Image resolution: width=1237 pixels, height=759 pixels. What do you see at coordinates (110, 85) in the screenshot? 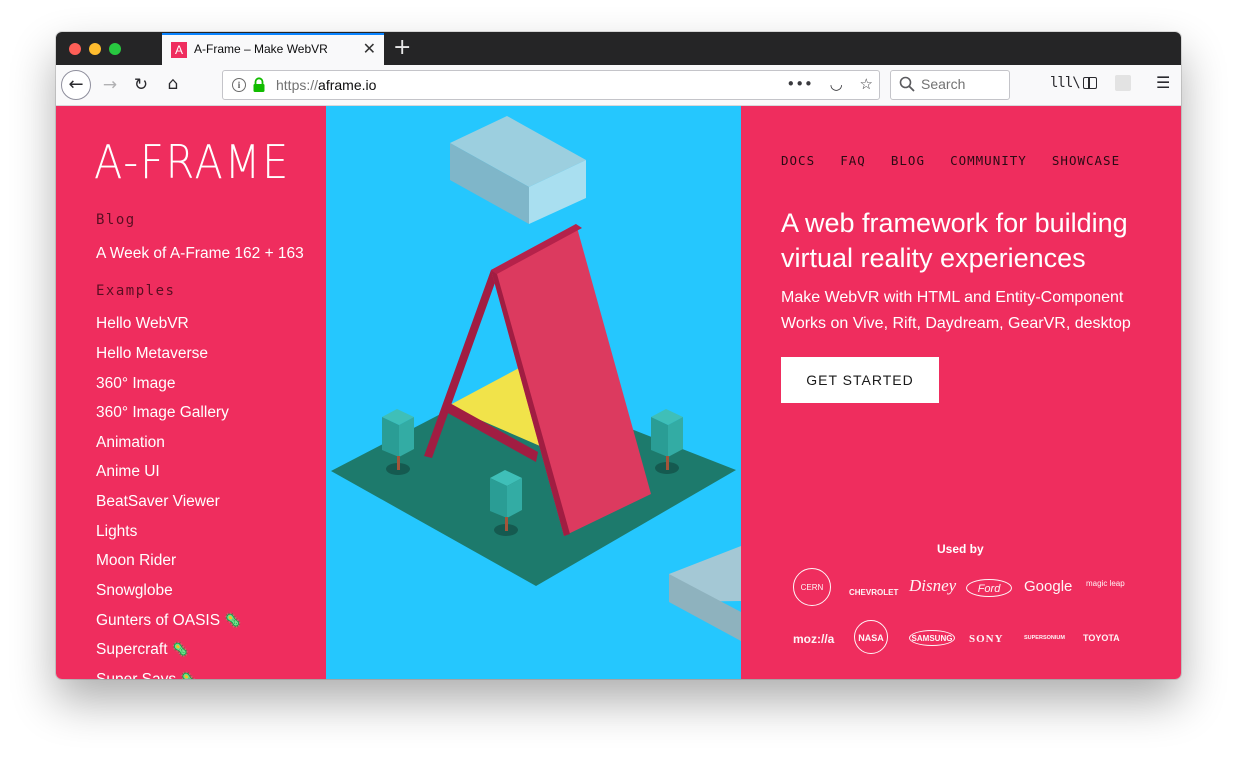
I see `forward-icon: →` at bounding box center [110, 85].